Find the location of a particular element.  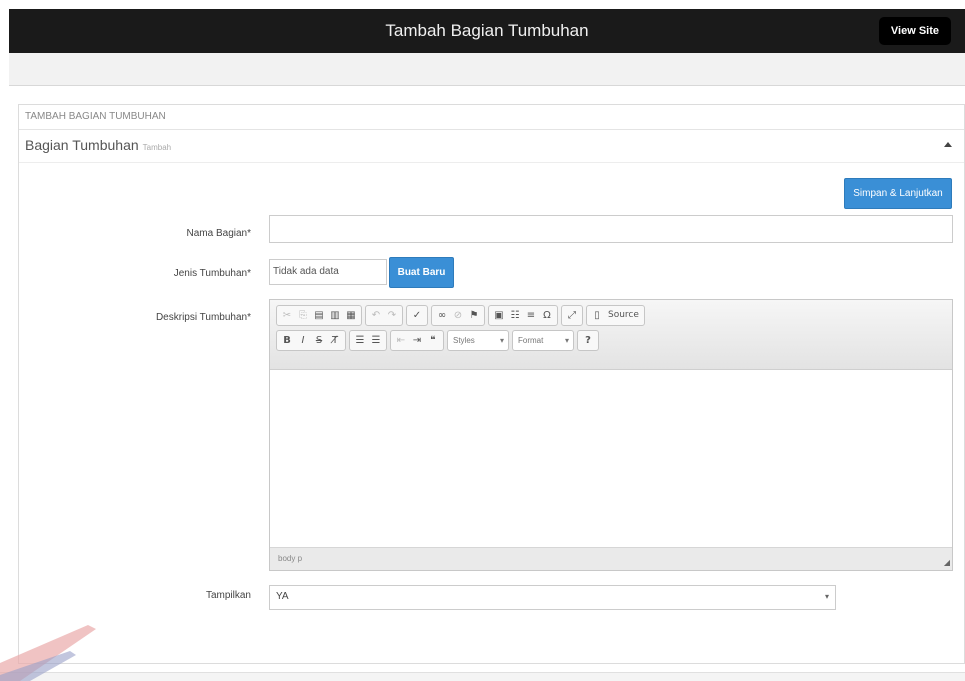

source-button-label: Source is located at coordinates (623, 315).